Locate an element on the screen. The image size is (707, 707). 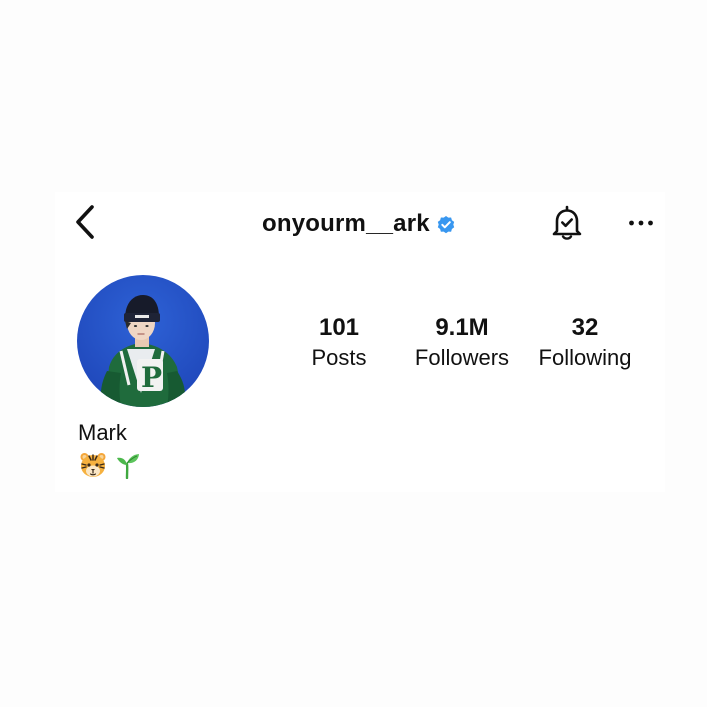
posts-label: Posts is located at coordinates (339, 357).